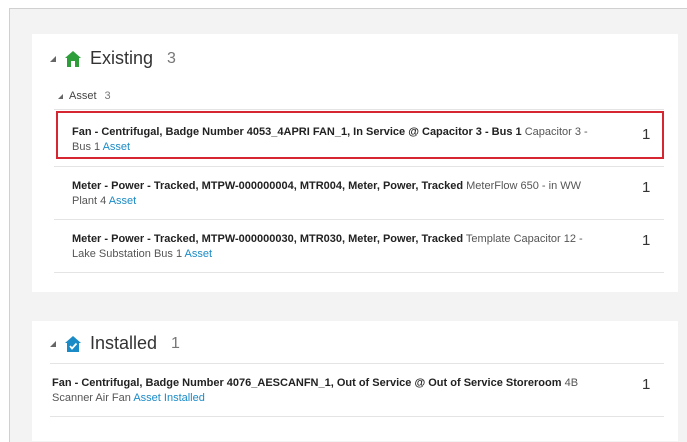 The width and height of the screenshot is (687, 442). What do you see at coordinates (169, 398) in the screenshot?
I see `asset-installed-link: Asset Installed` at bounding box center [169, 398].